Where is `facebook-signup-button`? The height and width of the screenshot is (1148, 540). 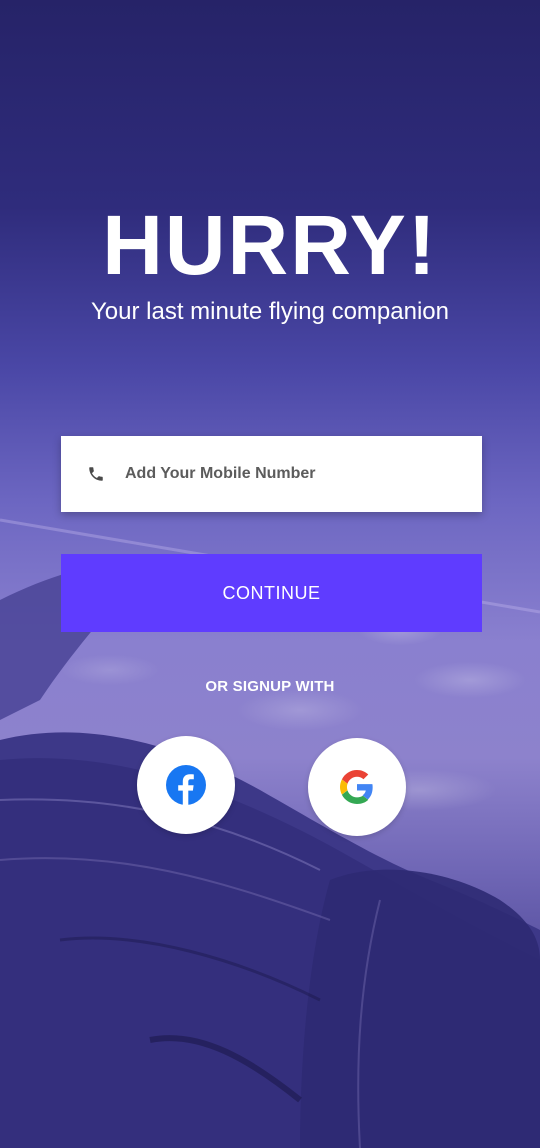 facebook-signup-button is located at coordinates (186, 785).